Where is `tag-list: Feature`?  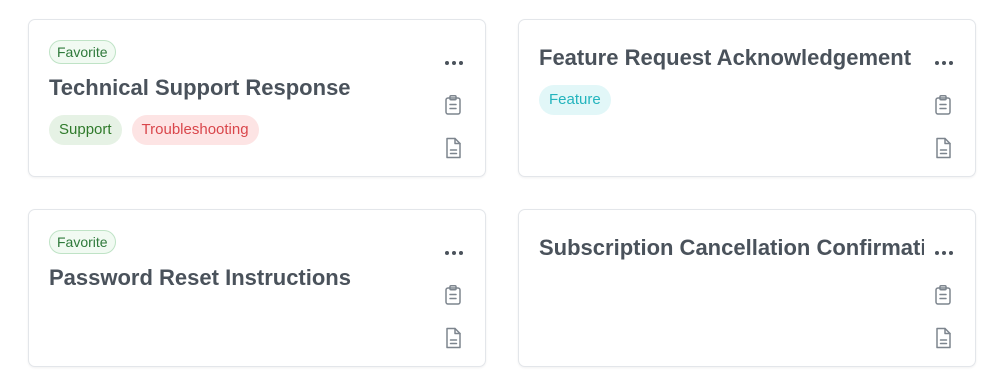 tag-list: Feature is located at coordinates (575, 100).